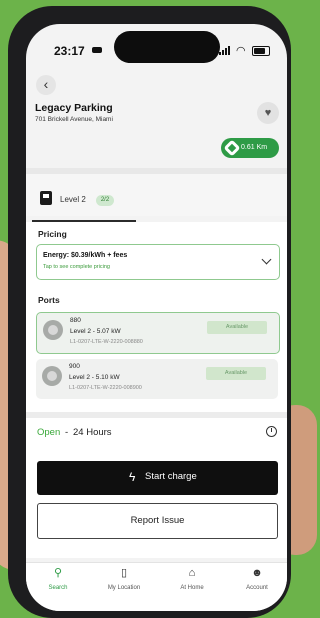 This screenshot has height=618, width=320. Describe the element at coordinates (132, 477) in the screenshot. I see `lightning-icon: ϟ` at that location.